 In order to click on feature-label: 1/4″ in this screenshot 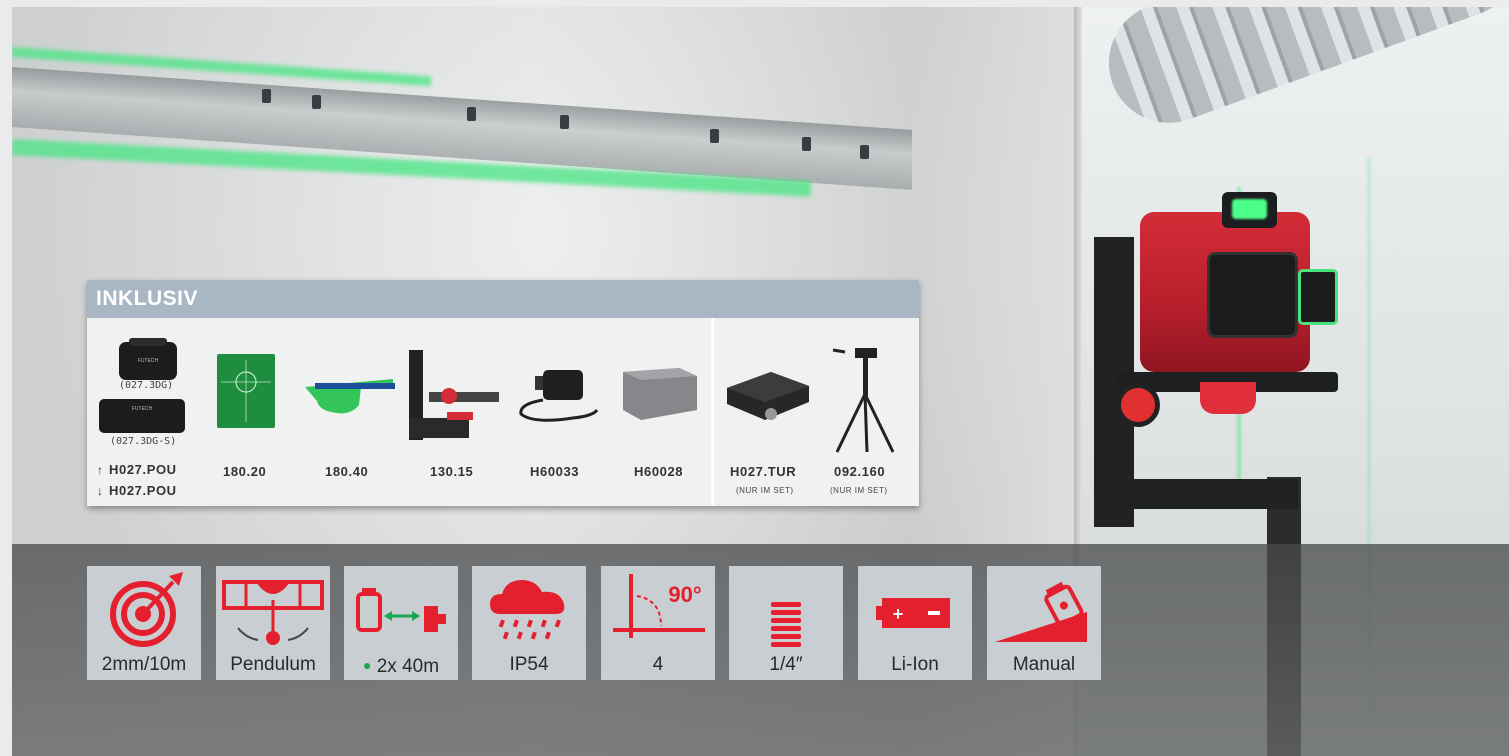, I will do `click(786, 664)`.